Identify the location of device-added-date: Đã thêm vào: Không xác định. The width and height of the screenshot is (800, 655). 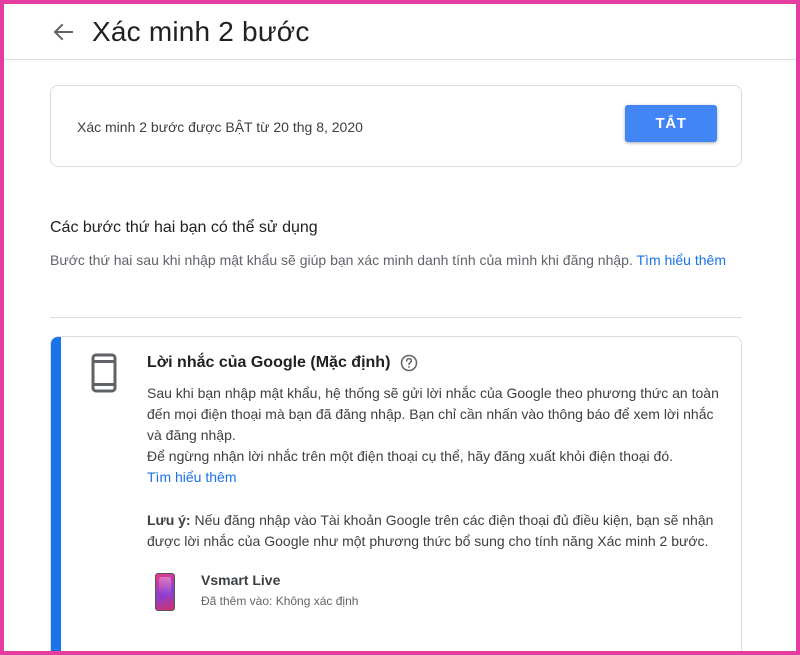
(280, 601).